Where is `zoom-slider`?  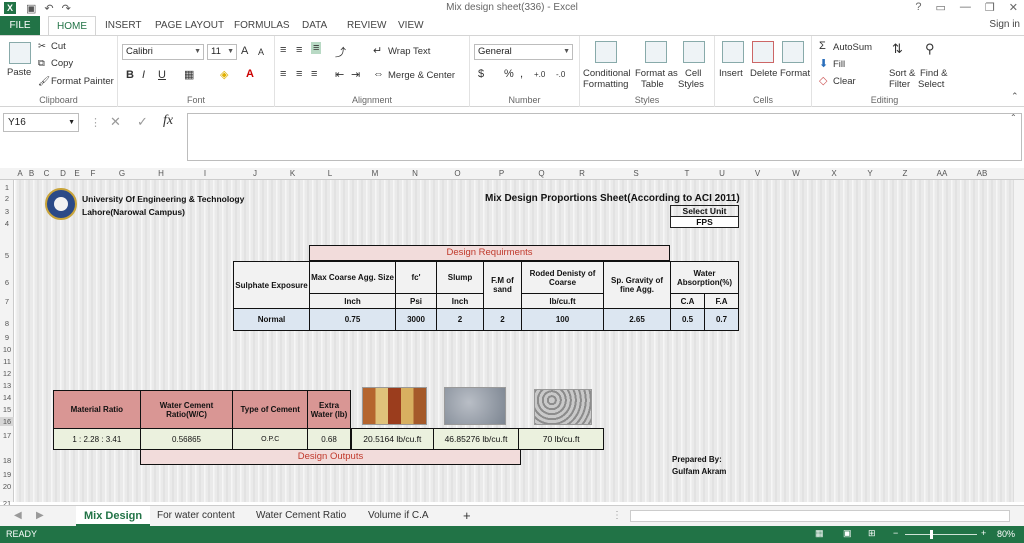 zoom-slider is located at coordinates (941, 534).